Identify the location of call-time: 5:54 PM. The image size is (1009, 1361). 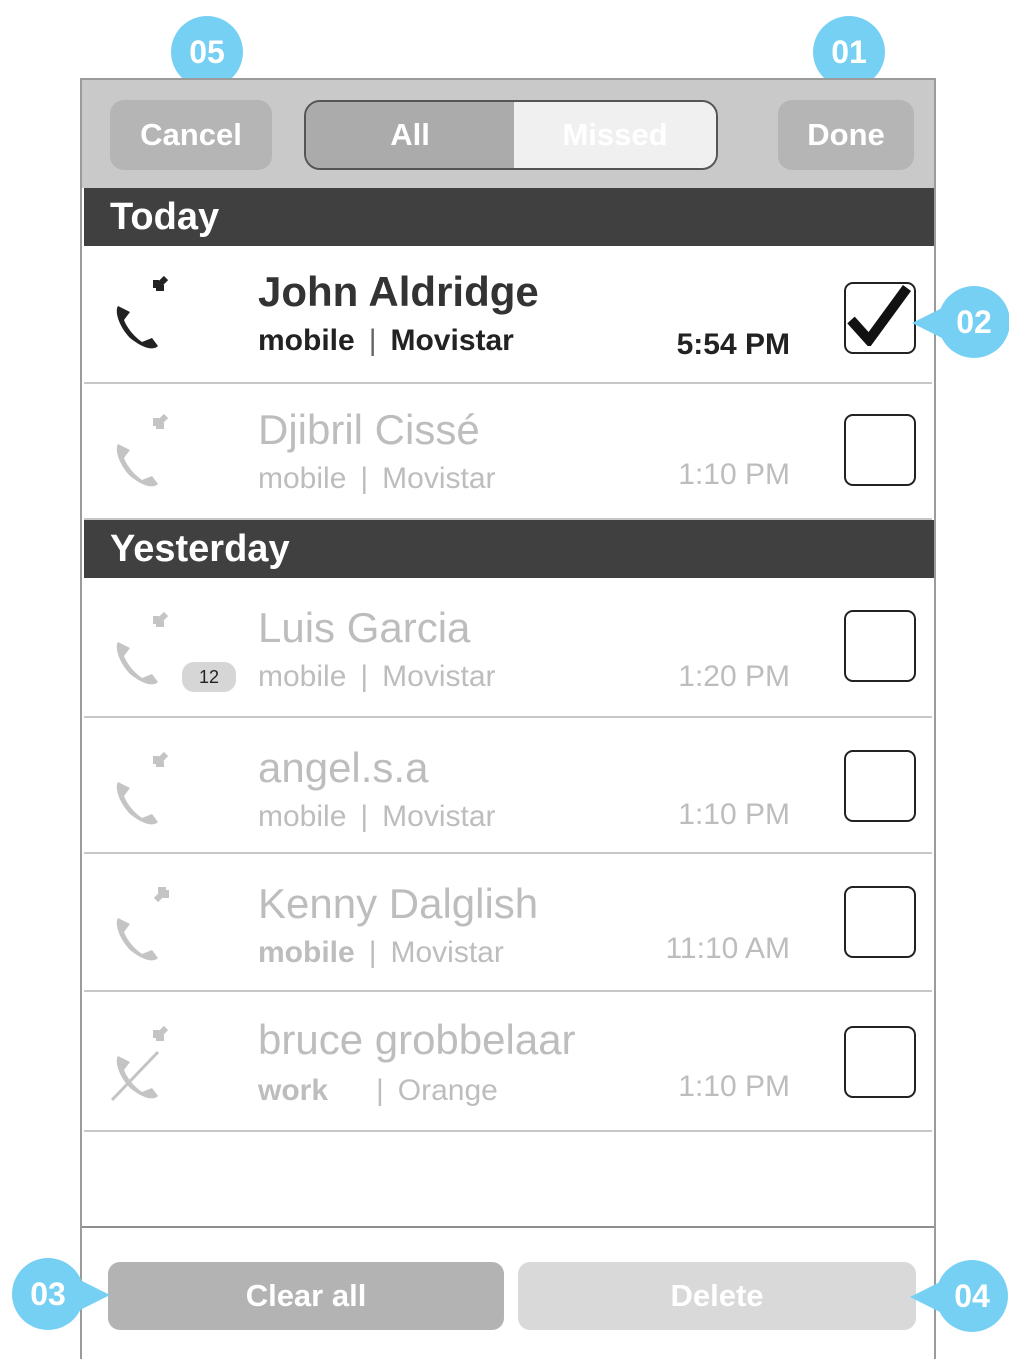
(733, 344).